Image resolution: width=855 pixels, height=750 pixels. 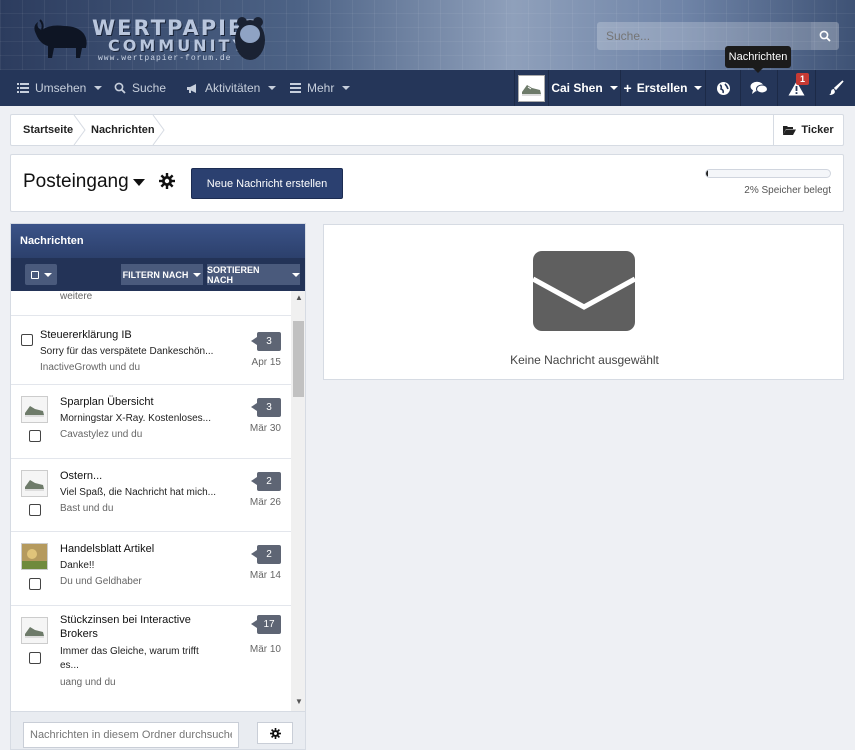 What do you see at coordinates (265, 649) in the screenshot?
I see `message-date: Mär 10` at bounding box center [265, 649].